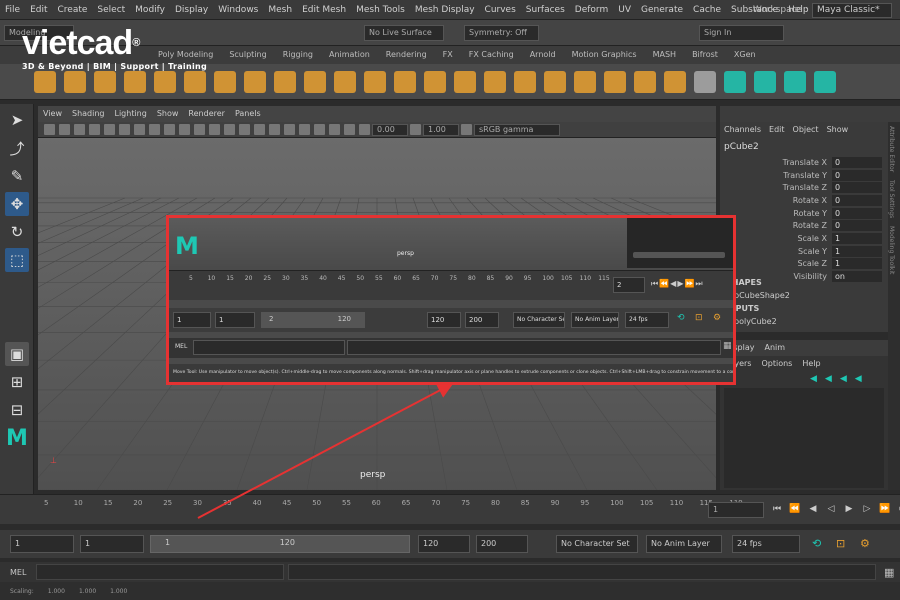 The image size is (900, 600). I want to click on separate-icon, so click(495, 81).